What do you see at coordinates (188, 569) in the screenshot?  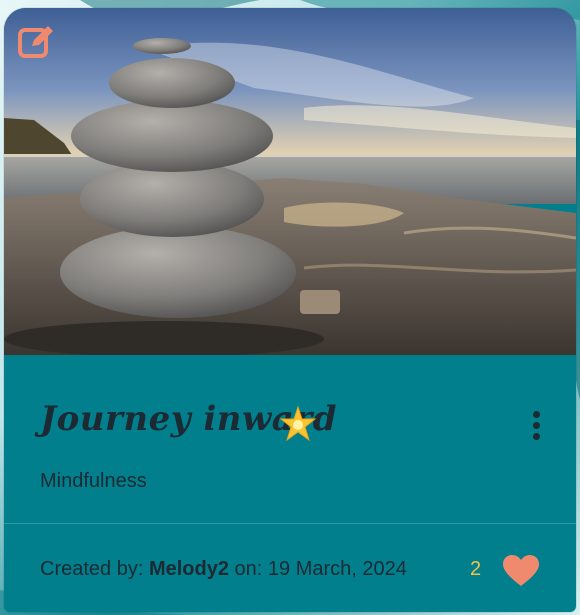 I see `author-name: Melody2` at bounding box center [188, 569].